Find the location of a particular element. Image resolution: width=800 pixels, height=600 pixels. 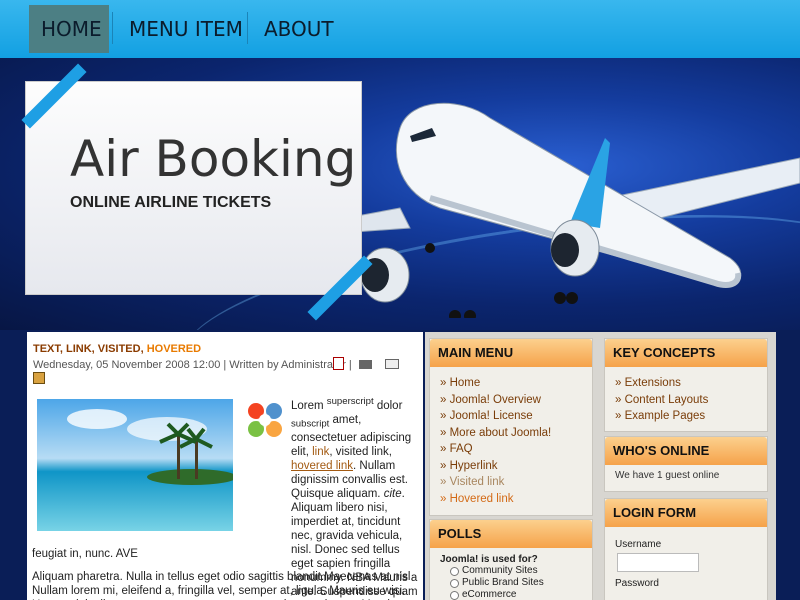

email-icon is located at coordinates (392, 364).